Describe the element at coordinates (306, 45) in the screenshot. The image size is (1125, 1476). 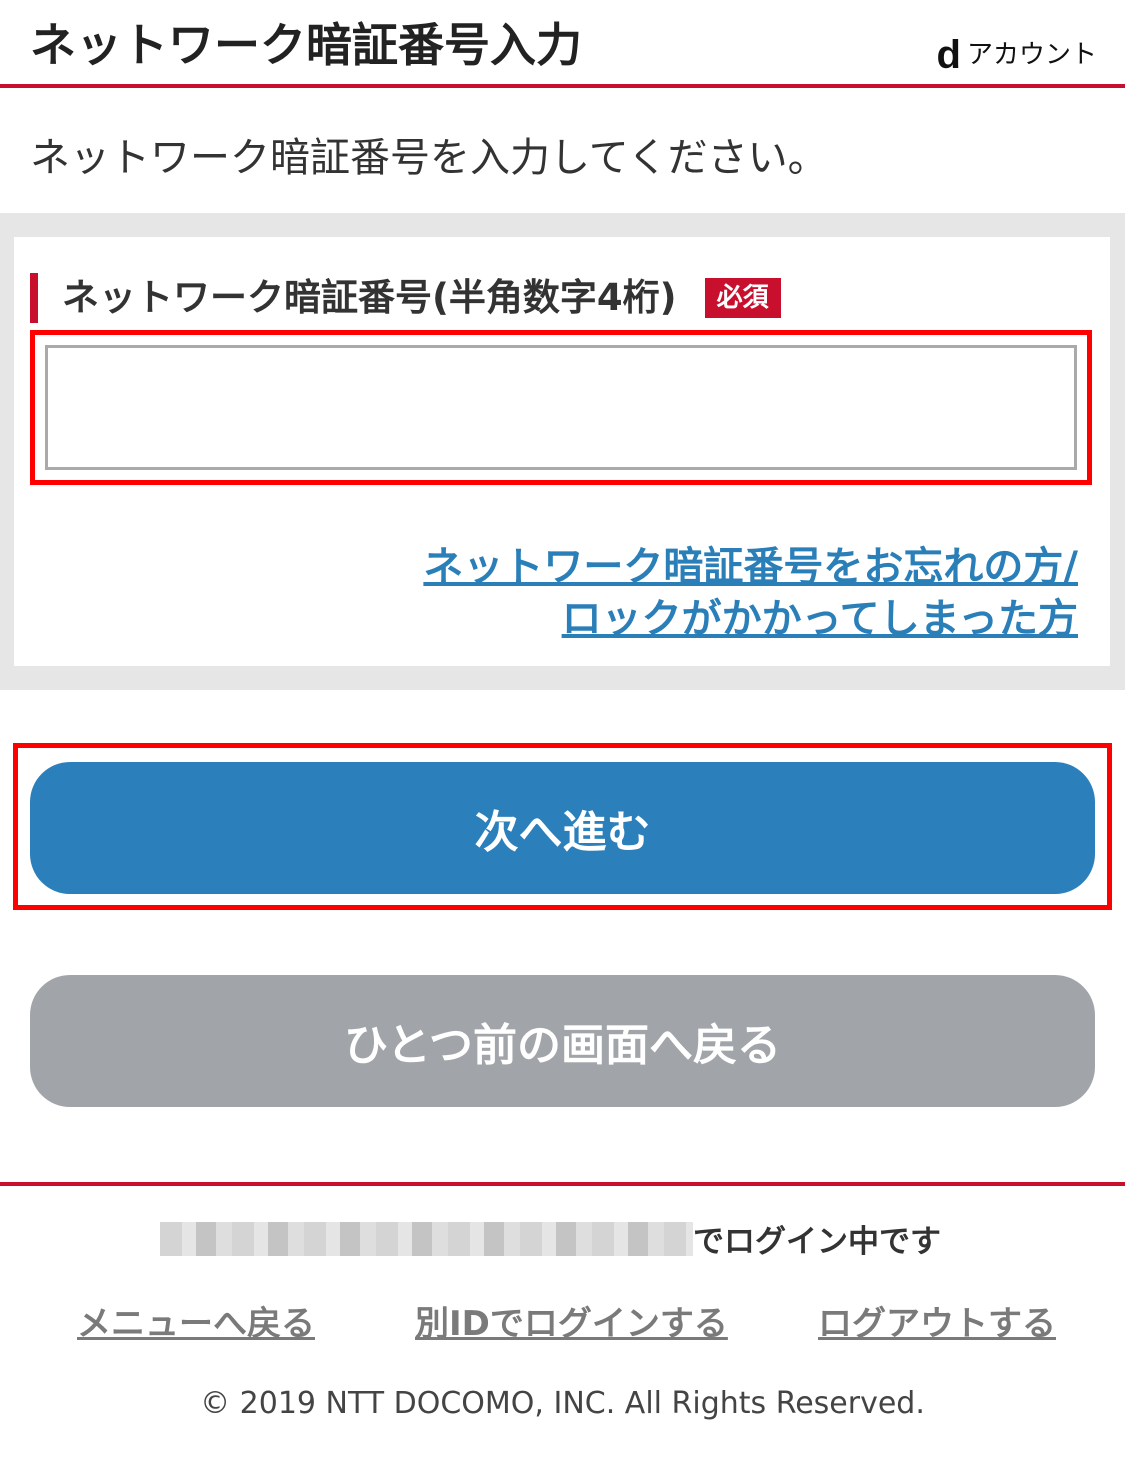
I see `page-title: ネットワーク暗証番号入力` at that location.